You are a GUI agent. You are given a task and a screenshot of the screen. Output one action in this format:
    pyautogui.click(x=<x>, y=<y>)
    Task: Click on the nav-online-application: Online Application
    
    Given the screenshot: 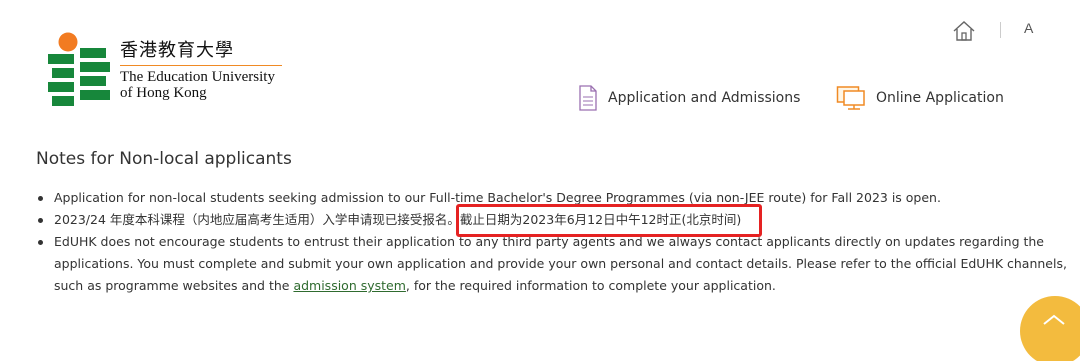 What is the action you would take?
    pyautogui.click(x=920, y=98)
    